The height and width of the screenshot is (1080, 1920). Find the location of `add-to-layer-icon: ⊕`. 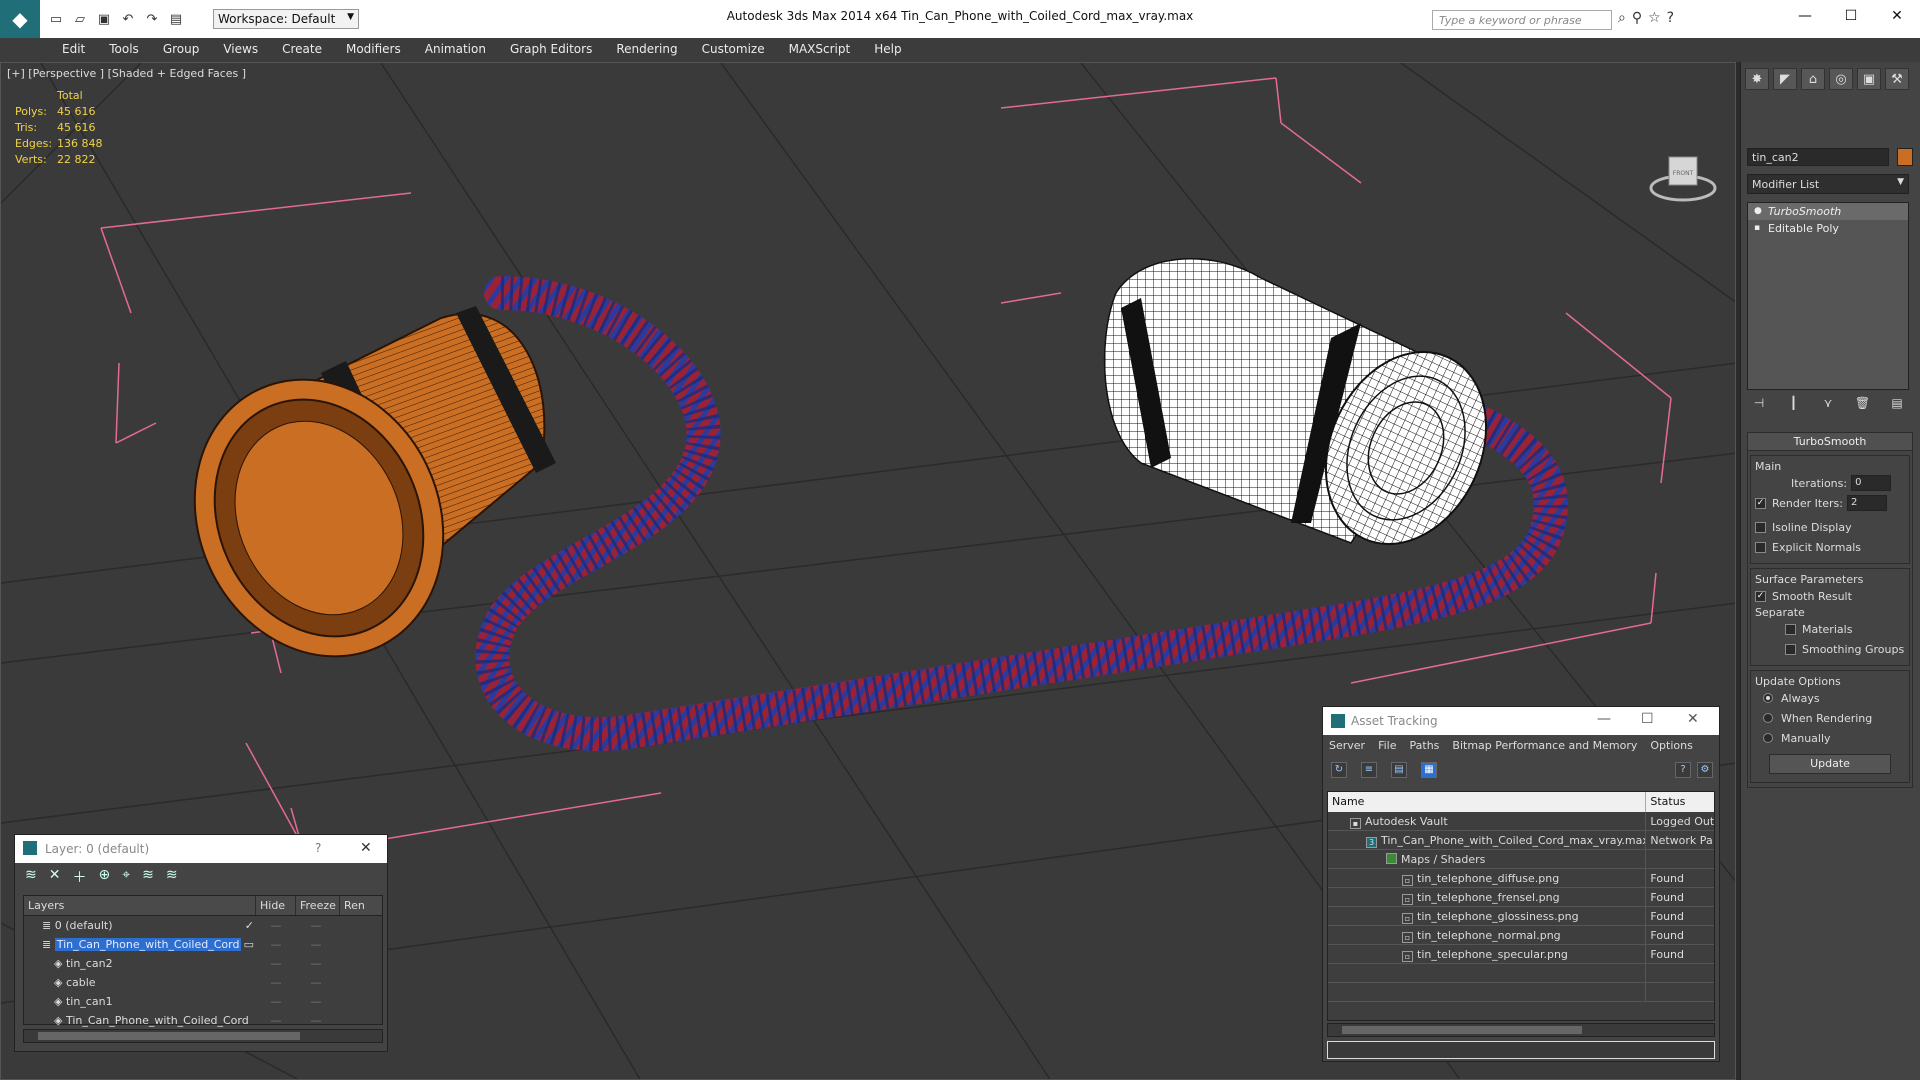

add-to-layer-icon: ⊕ is located at coordinates (104, 876).